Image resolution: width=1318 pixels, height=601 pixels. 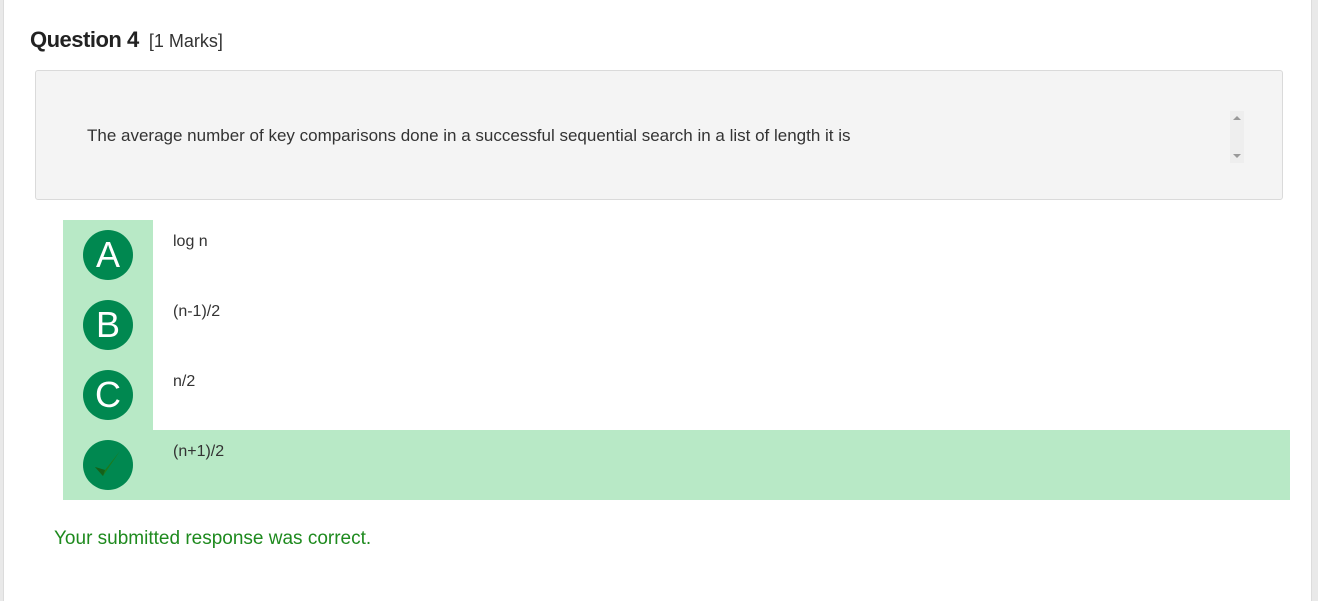 I want to click on option-a: A log n, so click(x=676, y=255).